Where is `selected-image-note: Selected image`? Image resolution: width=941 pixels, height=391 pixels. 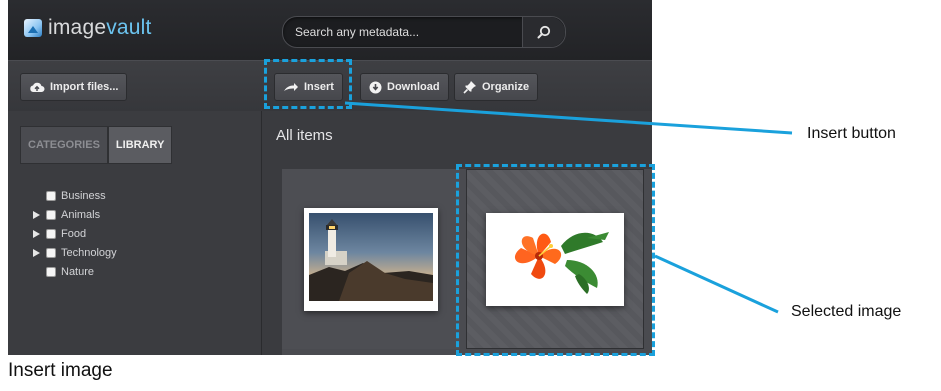
selected-image-note: Selected image is located at coordinates (846, 311).